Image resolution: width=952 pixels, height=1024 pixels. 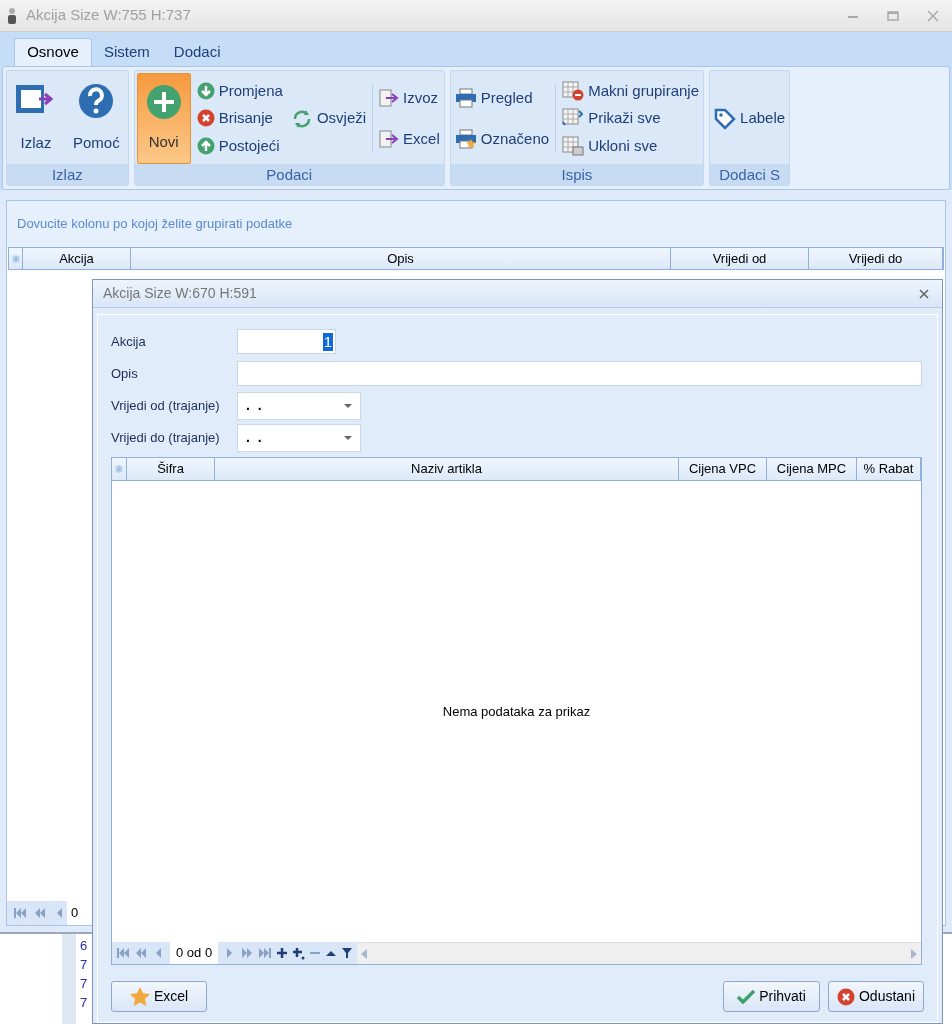 What do you see at coordinates (577, 174) in the screenshot?
I see `group-label: Ispis` at bounding box center [577, 174].